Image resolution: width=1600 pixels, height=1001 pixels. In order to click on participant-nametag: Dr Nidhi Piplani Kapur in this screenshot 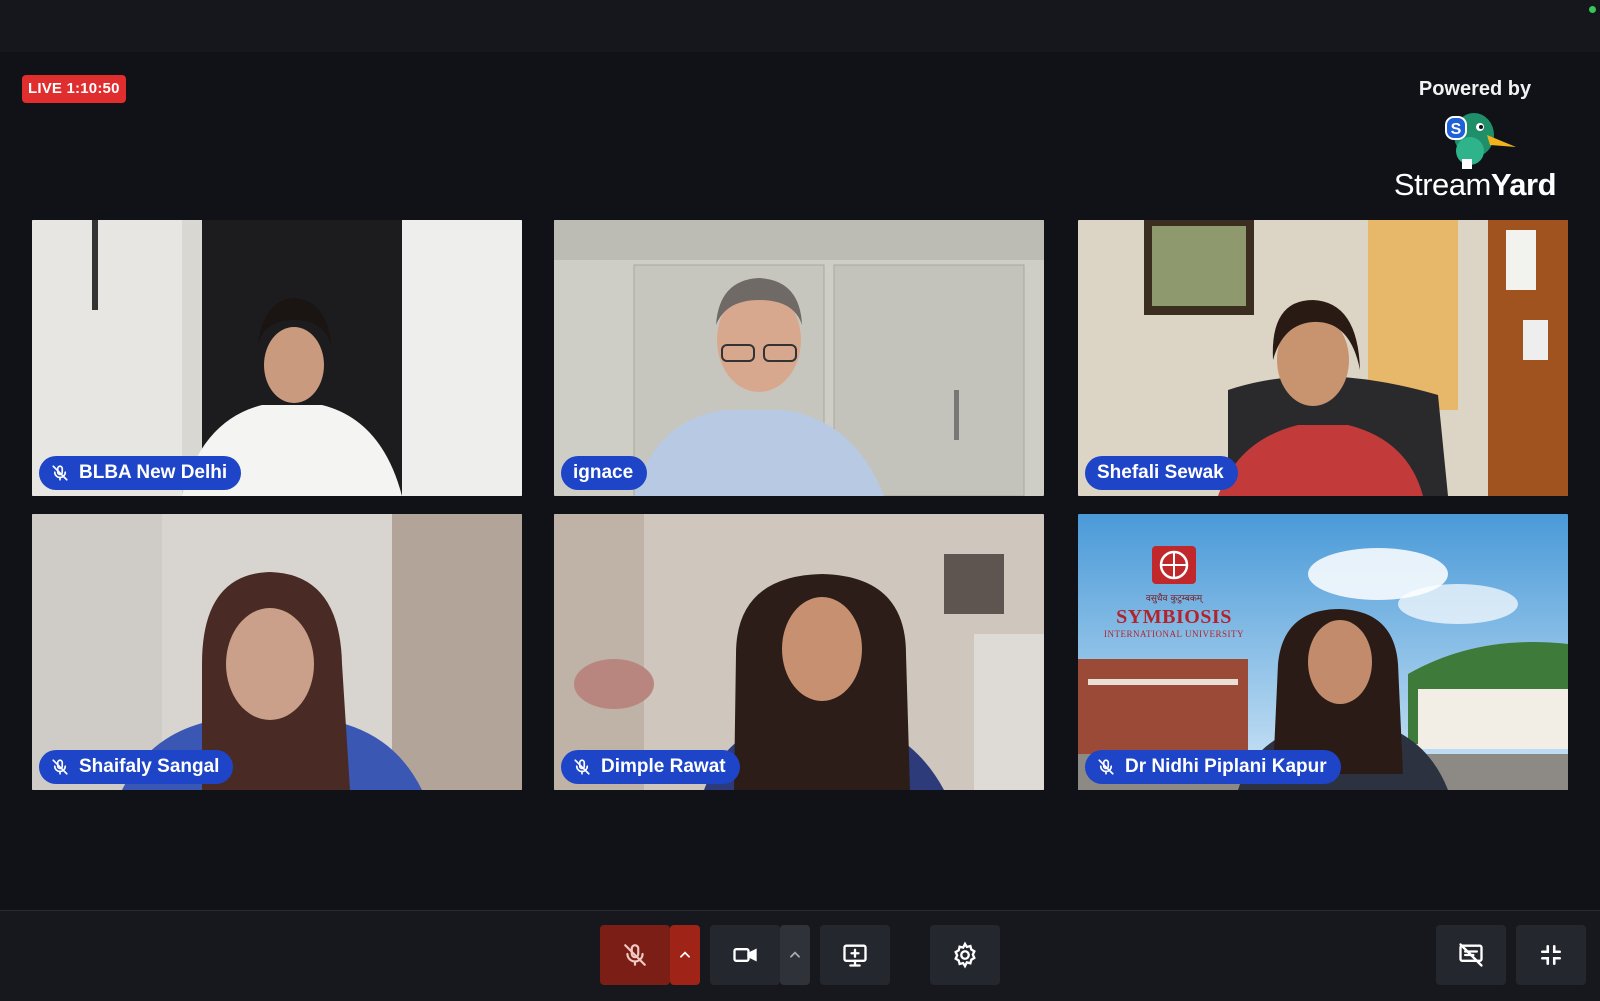, I will do `click(1213, 767)`.